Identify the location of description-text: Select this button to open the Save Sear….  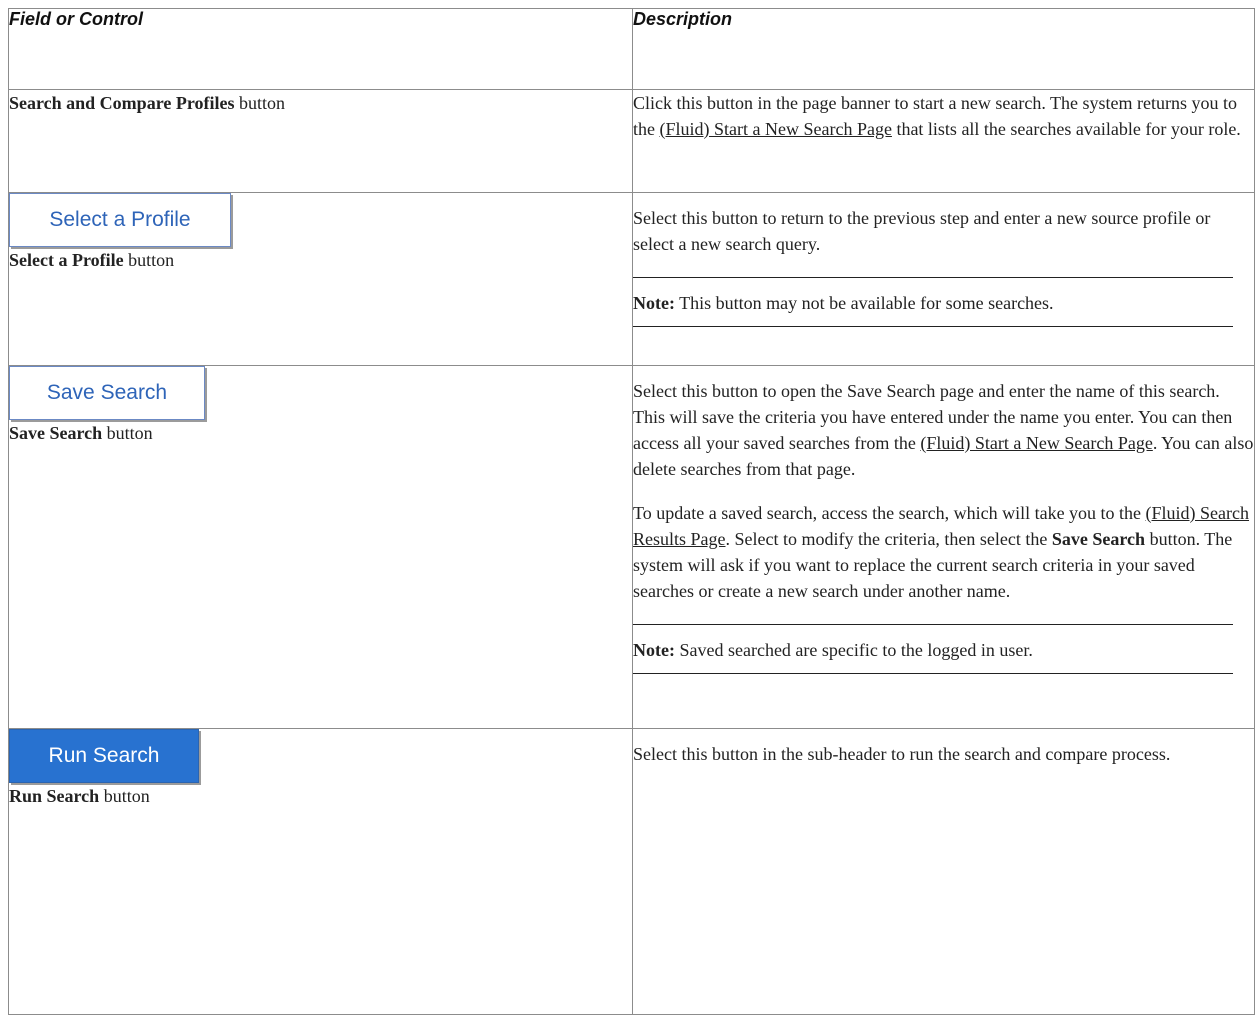
(943, 430).